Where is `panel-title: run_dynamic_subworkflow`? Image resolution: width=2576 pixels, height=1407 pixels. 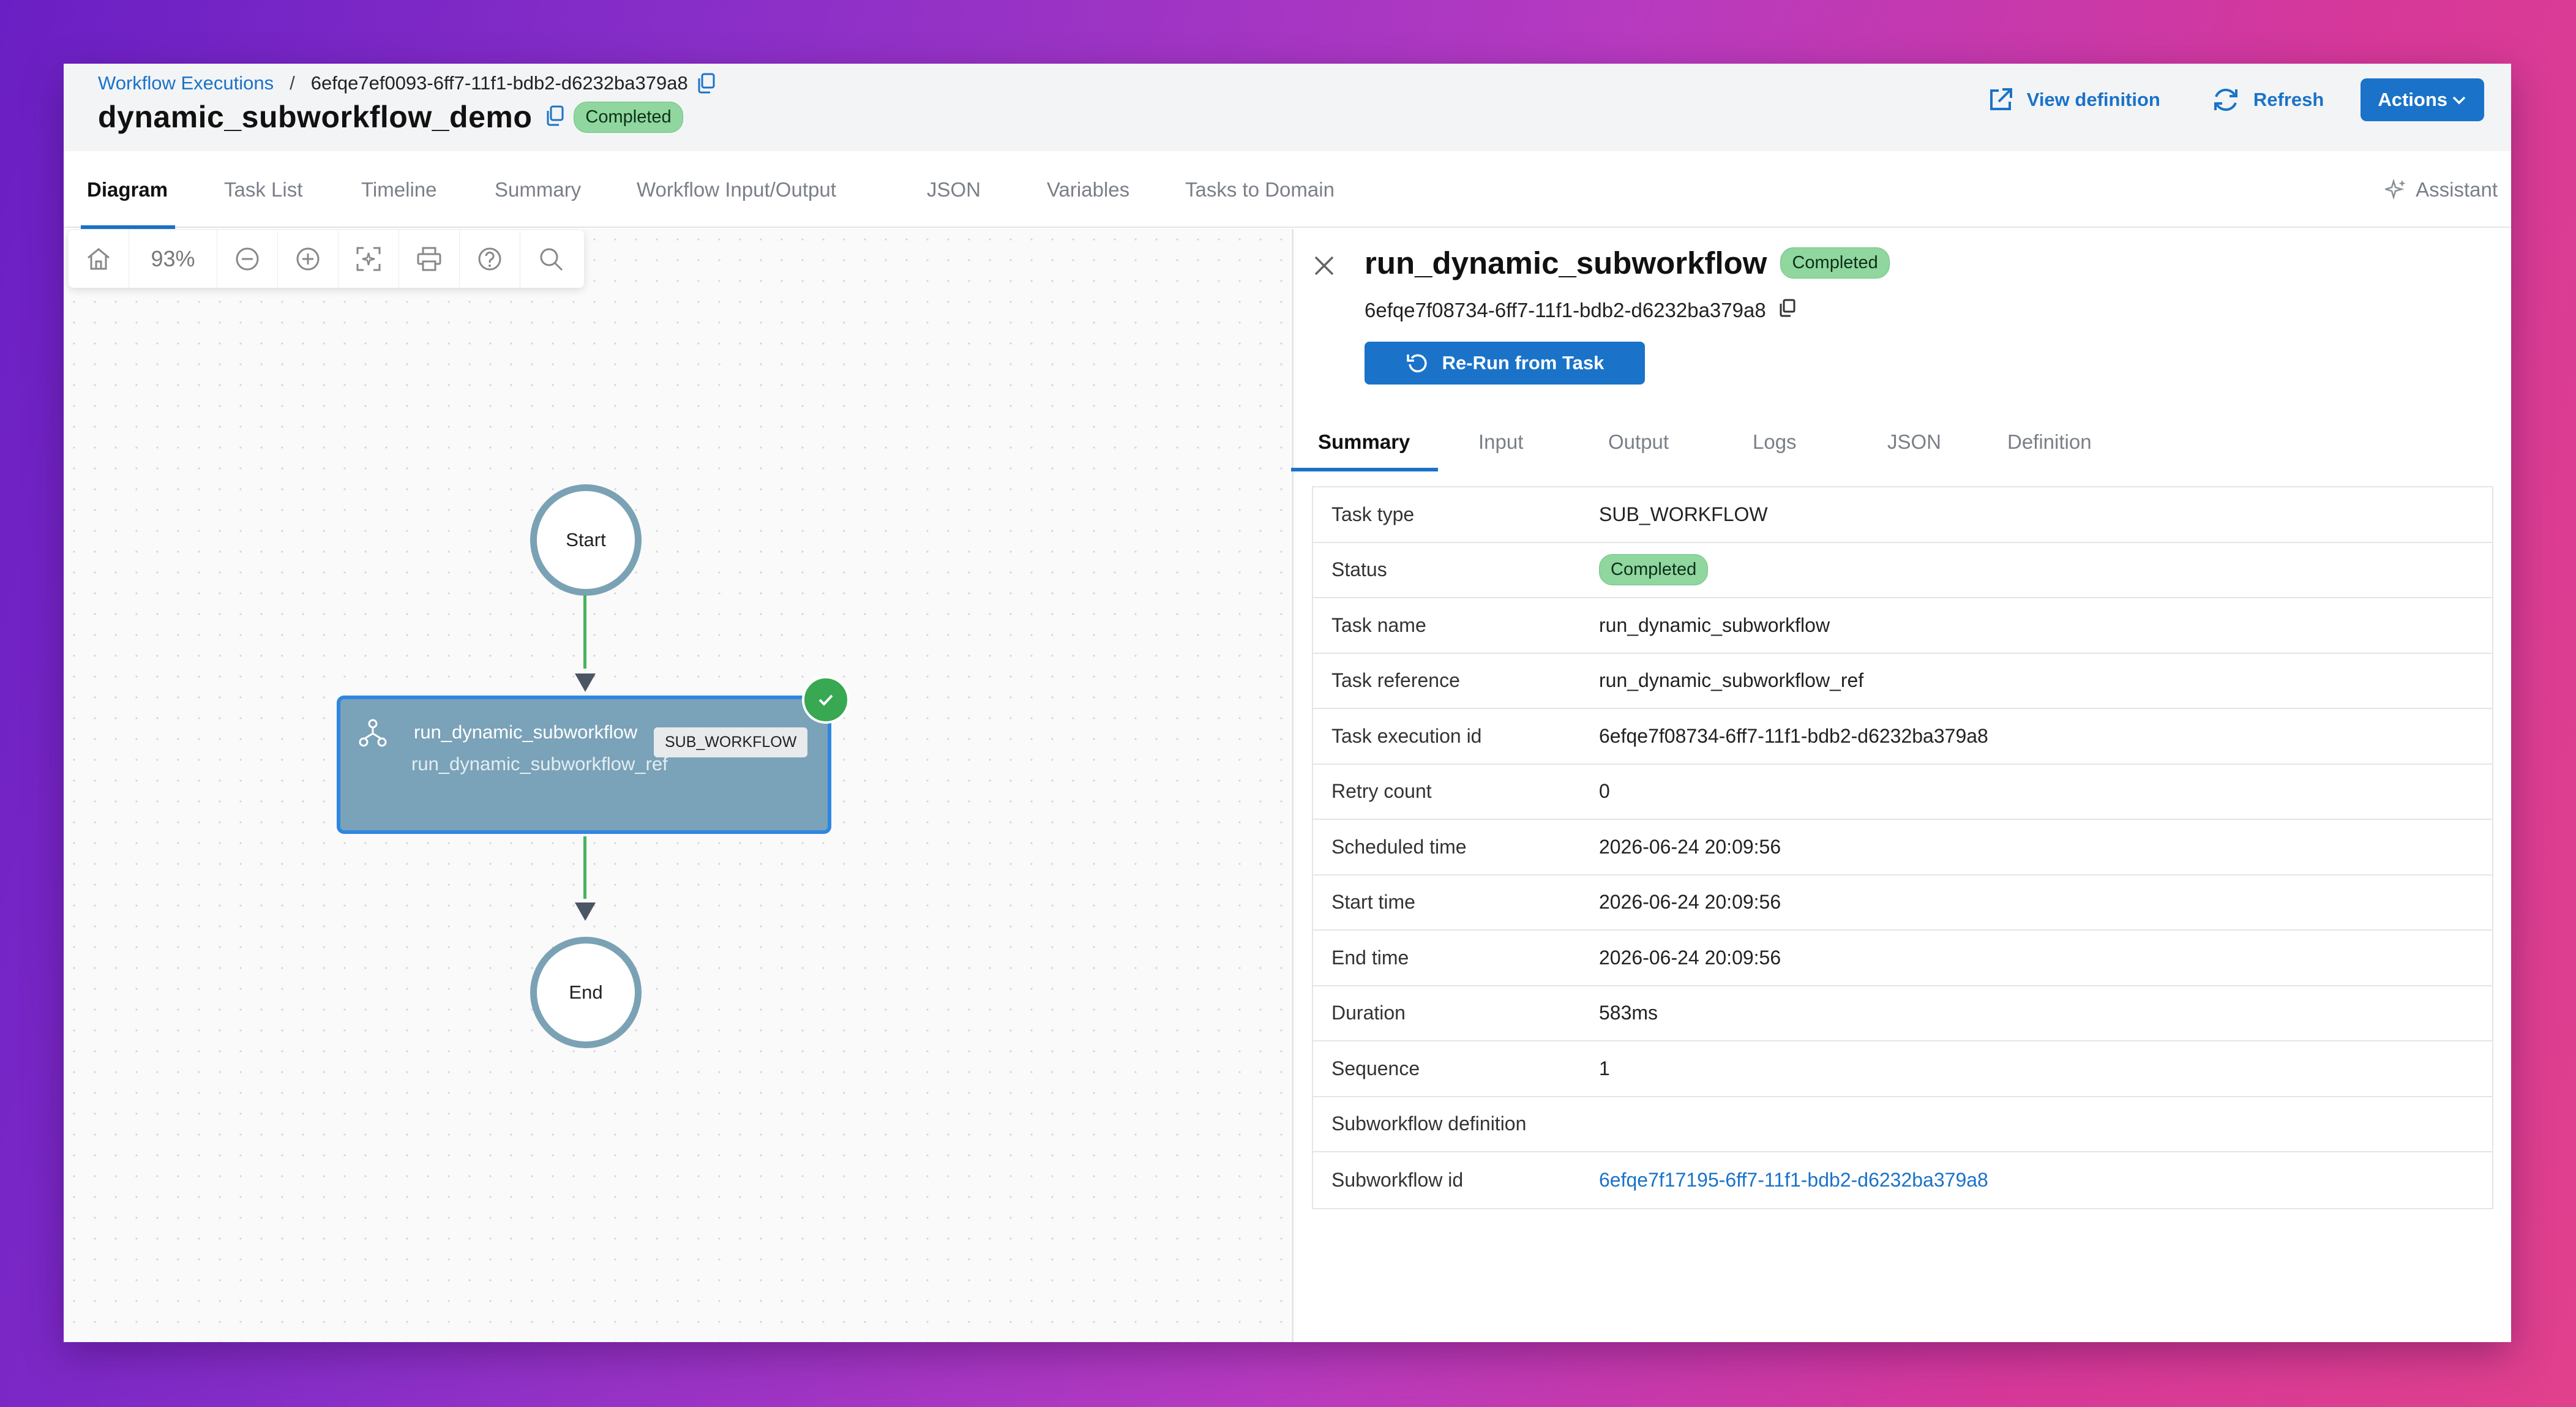
panel-title: run_dynamic_subworkflow is located at coordinates (1566, 263).